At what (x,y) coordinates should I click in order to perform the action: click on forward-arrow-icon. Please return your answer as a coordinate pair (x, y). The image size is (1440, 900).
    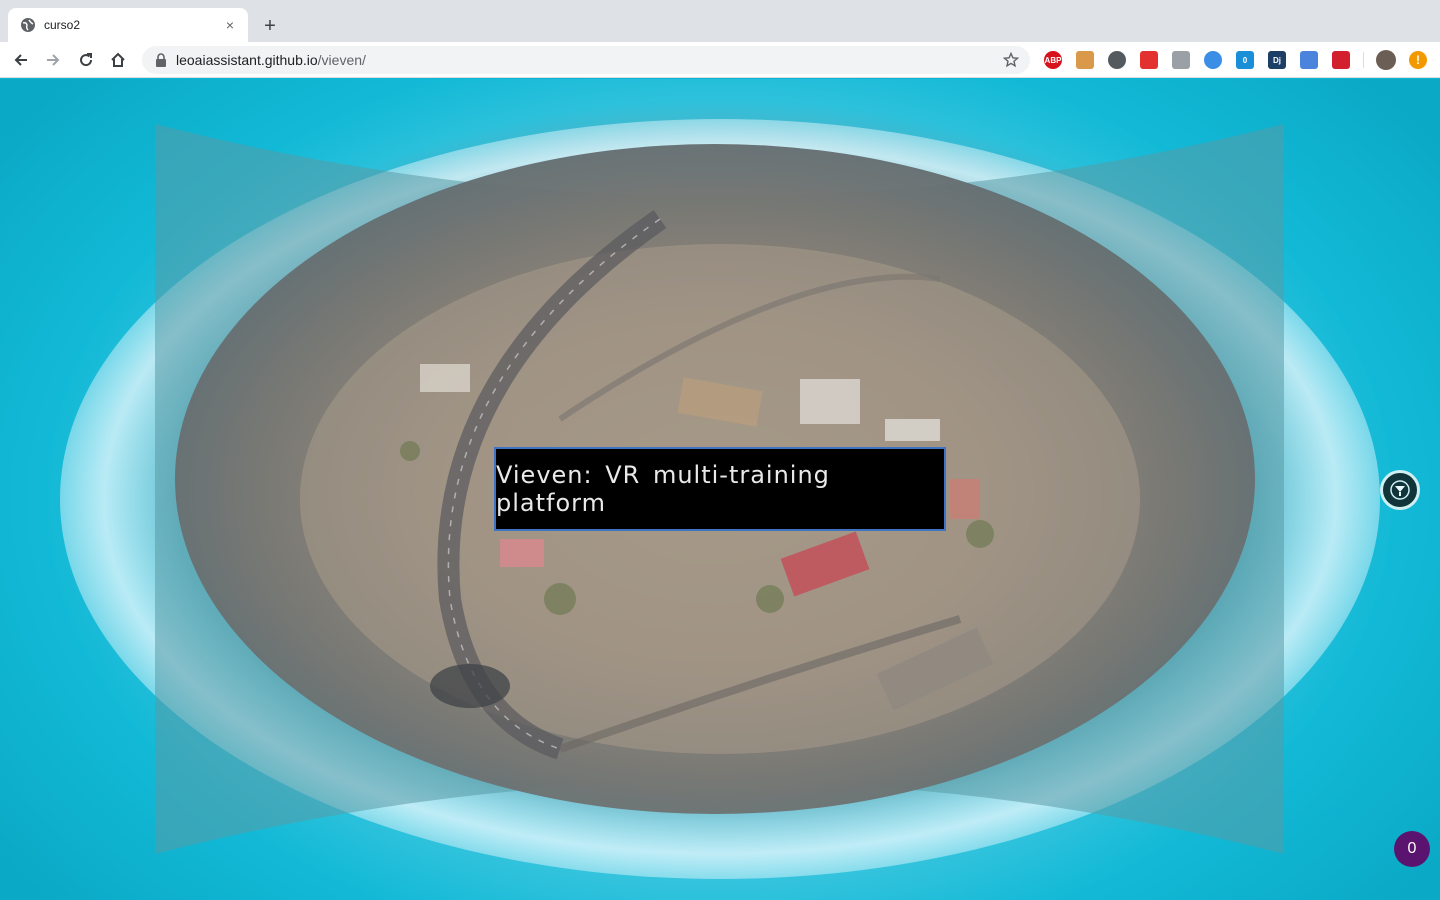
    Looking at the image, I should click on (53, 60).